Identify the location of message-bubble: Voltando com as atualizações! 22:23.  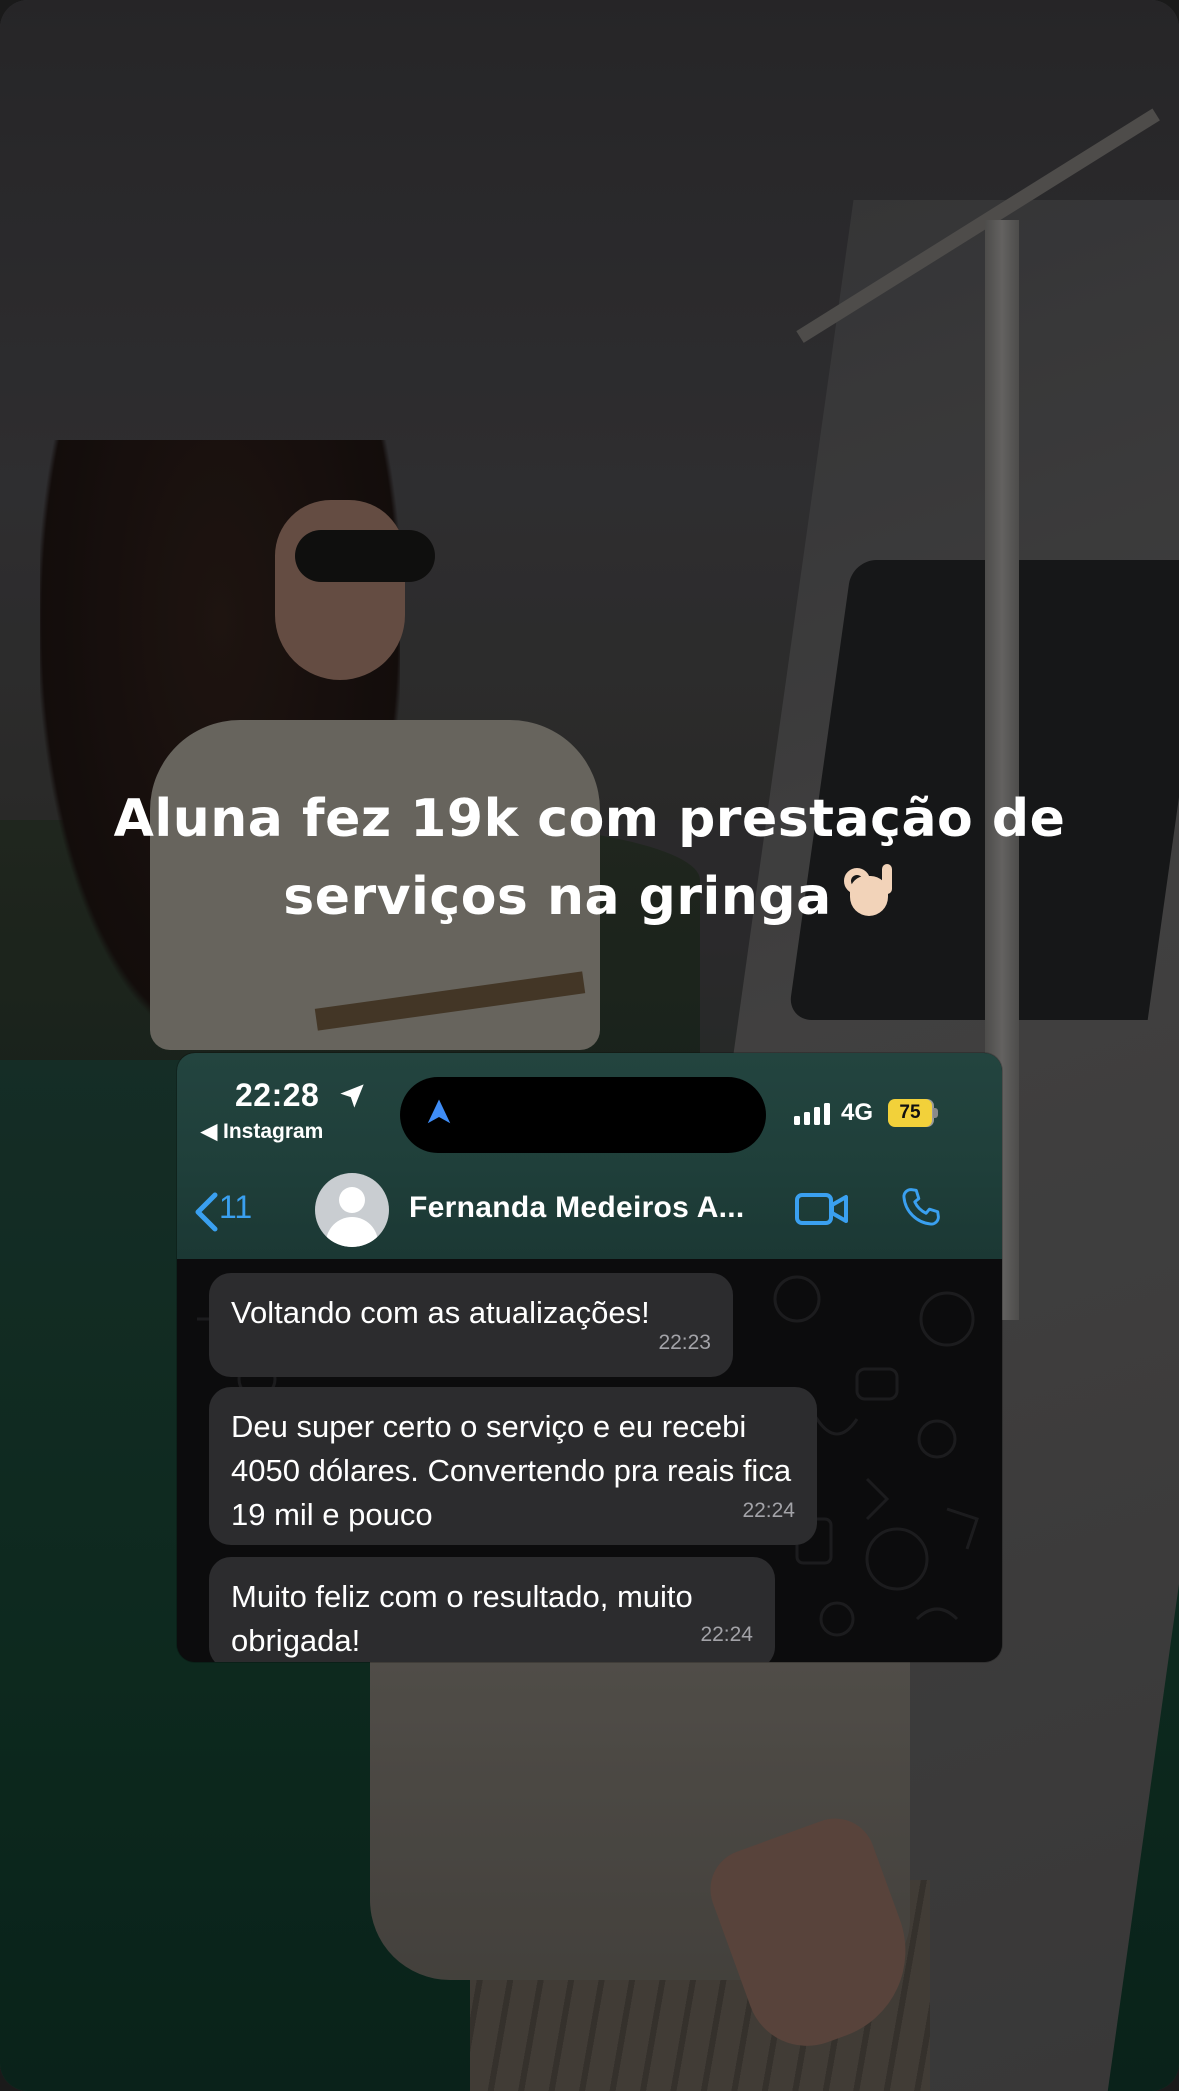
(471, 1325).